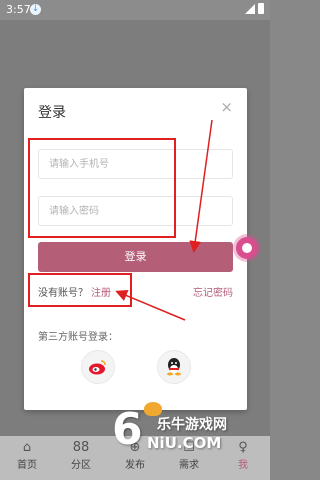 Image resolution: width=320 pixels, height=480 pixels. I want to click on close-icon: ×, so click(226, 107).